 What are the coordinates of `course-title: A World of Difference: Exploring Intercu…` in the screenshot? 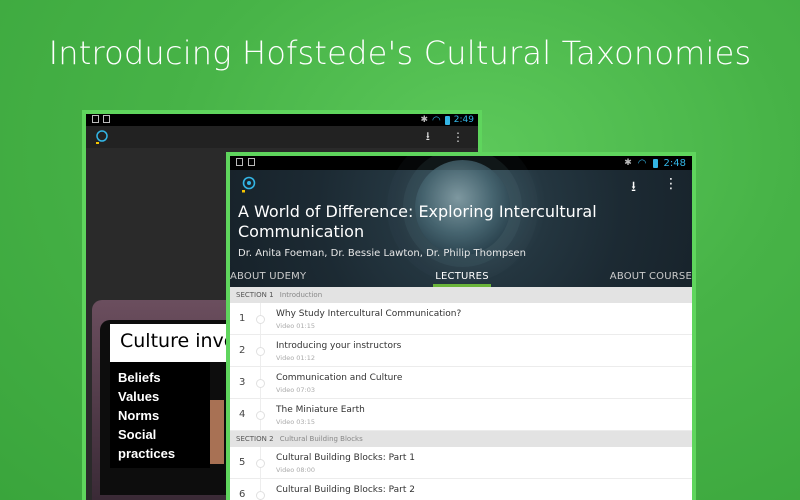 It's located at (417, 221).